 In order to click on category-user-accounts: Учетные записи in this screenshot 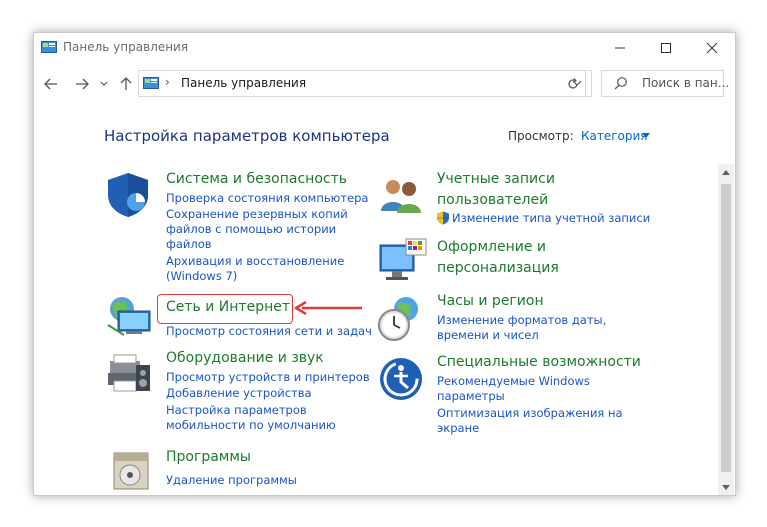, I will do `click(496, 179)`.